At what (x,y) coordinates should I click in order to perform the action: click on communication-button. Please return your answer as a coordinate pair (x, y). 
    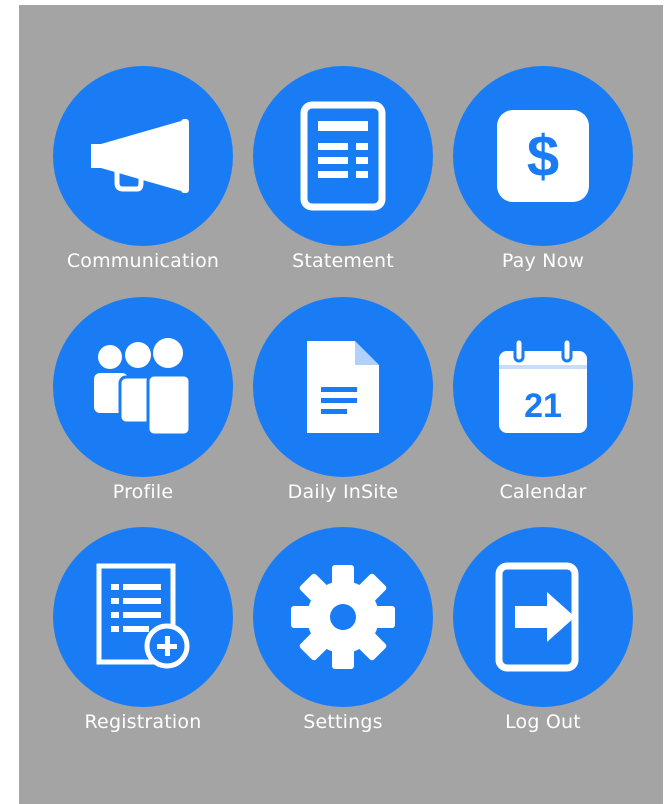
    Looking at the image, I should click on (143, 156).